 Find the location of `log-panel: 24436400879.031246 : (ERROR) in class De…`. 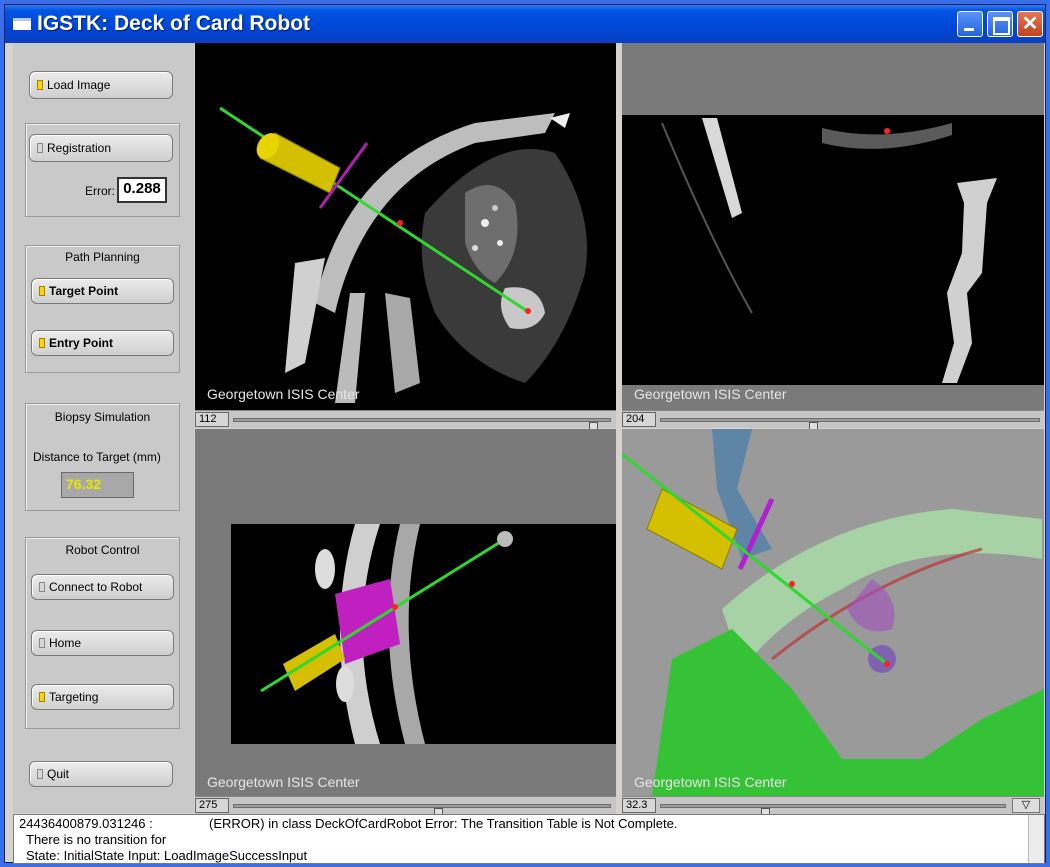

log-panel: 24436400879.031246 : (ERROR) in class De… is located at coordinates (529, 839).